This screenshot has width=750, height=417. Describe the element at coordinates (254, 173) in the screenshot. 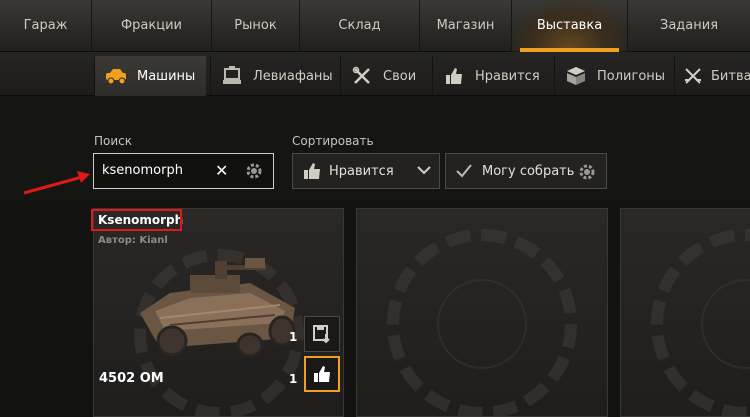

I see `search-settings-icon` at that location.